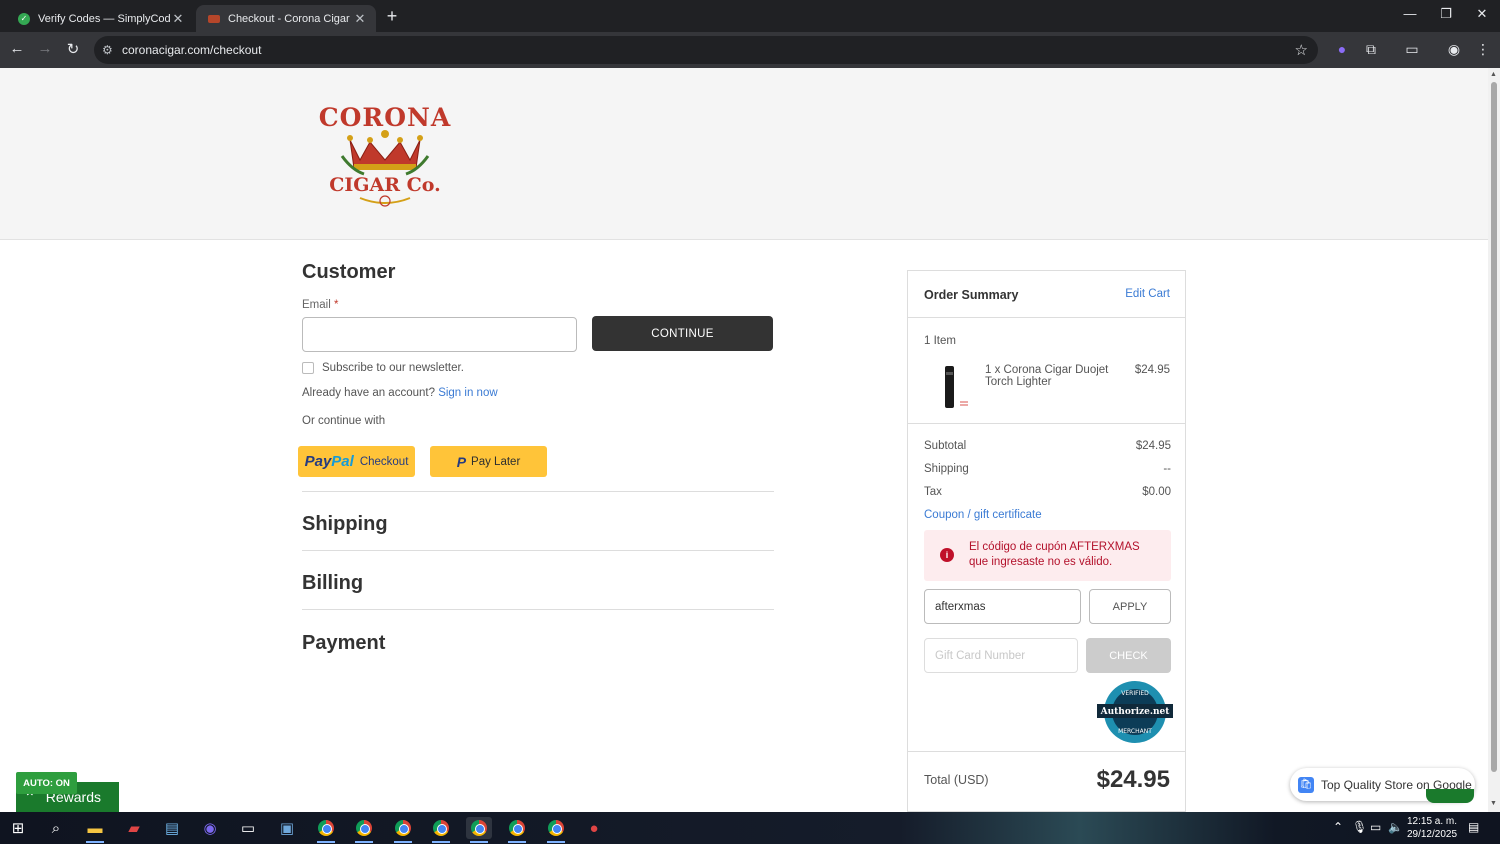 The image size is (1500, 844). I want to click on newsletter-checkbox, so click(308, 368).